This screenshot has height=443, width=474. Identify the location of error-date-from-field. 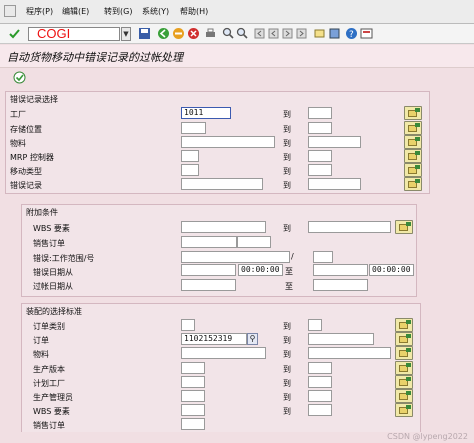
(208, 270).